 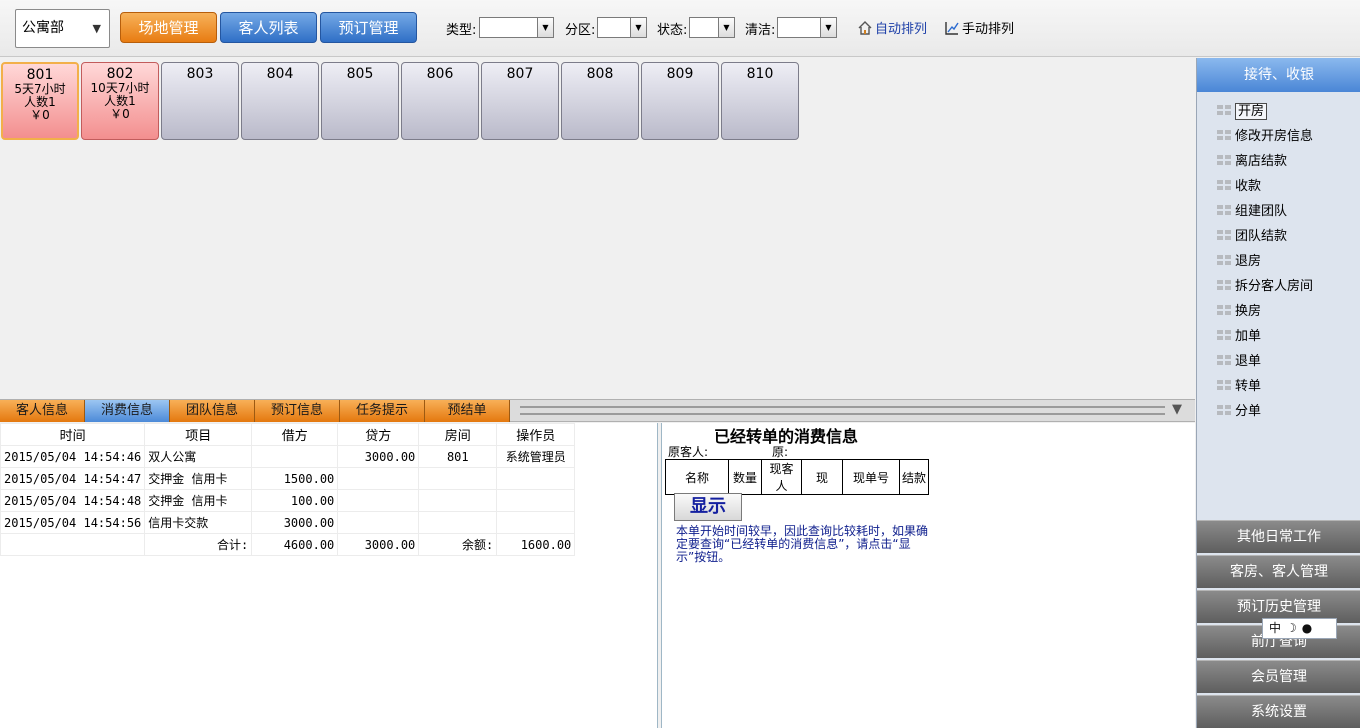 What do you see at coordinates (461, 30) in the screenshot?
I see `type-filter-label: 类型:` at bounding box center [461, 30].